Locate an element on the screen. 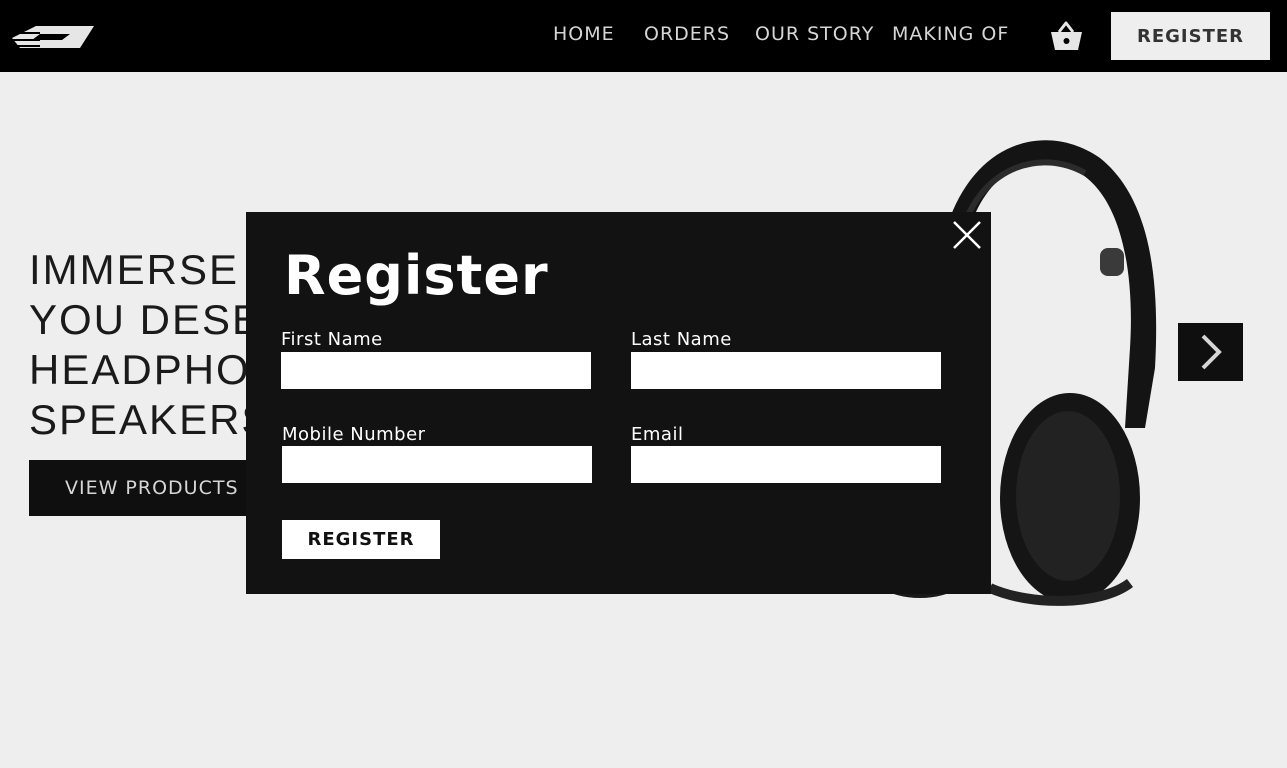 The height and width of the screenshot is (768, 1287). nav-our-story-link: OUR STORY is located at coordinates (814, 34).